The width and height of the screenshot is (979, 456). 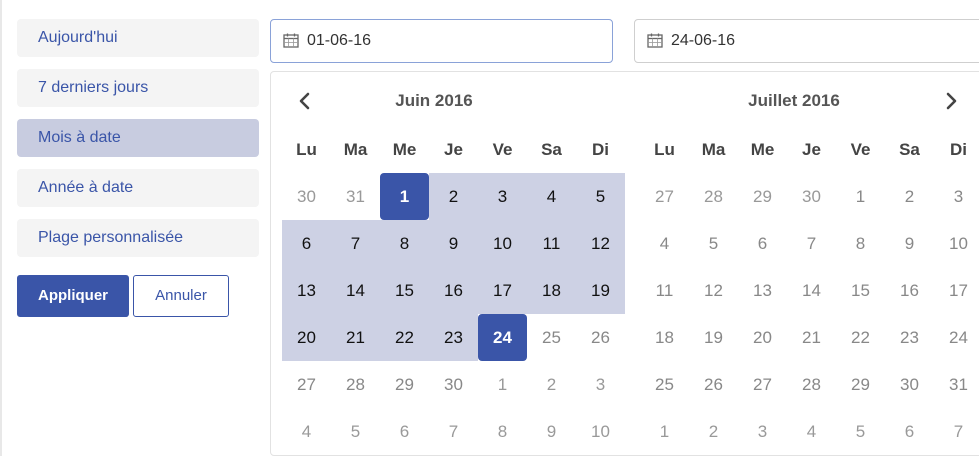 What do you see at coordinates (73, 296) in the screenshot?
I see `apply-button: Appliquer` at bounding box center [73, 296].